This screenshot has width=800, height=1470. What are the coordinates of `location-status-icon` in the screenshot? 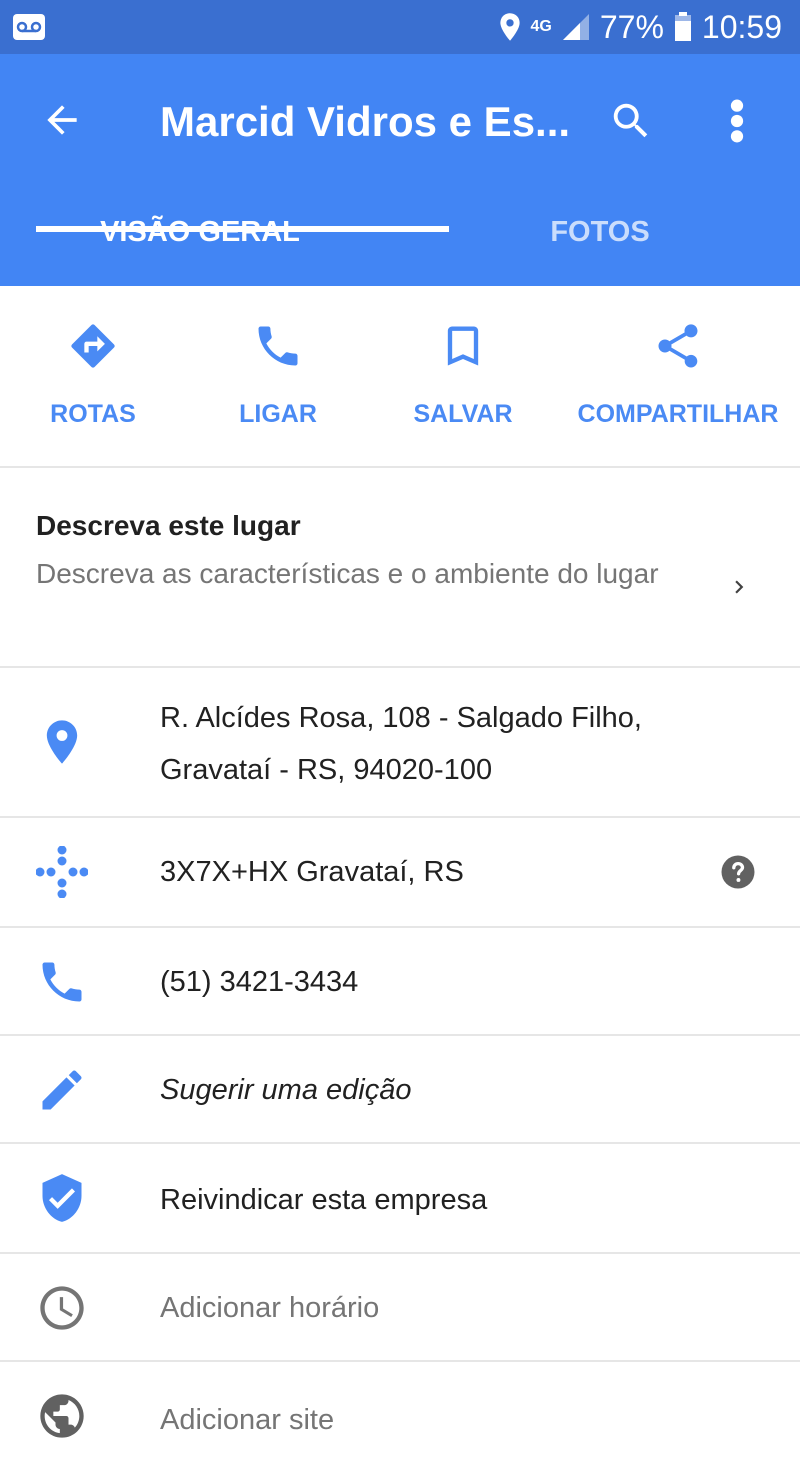 It's located at (509, 27).